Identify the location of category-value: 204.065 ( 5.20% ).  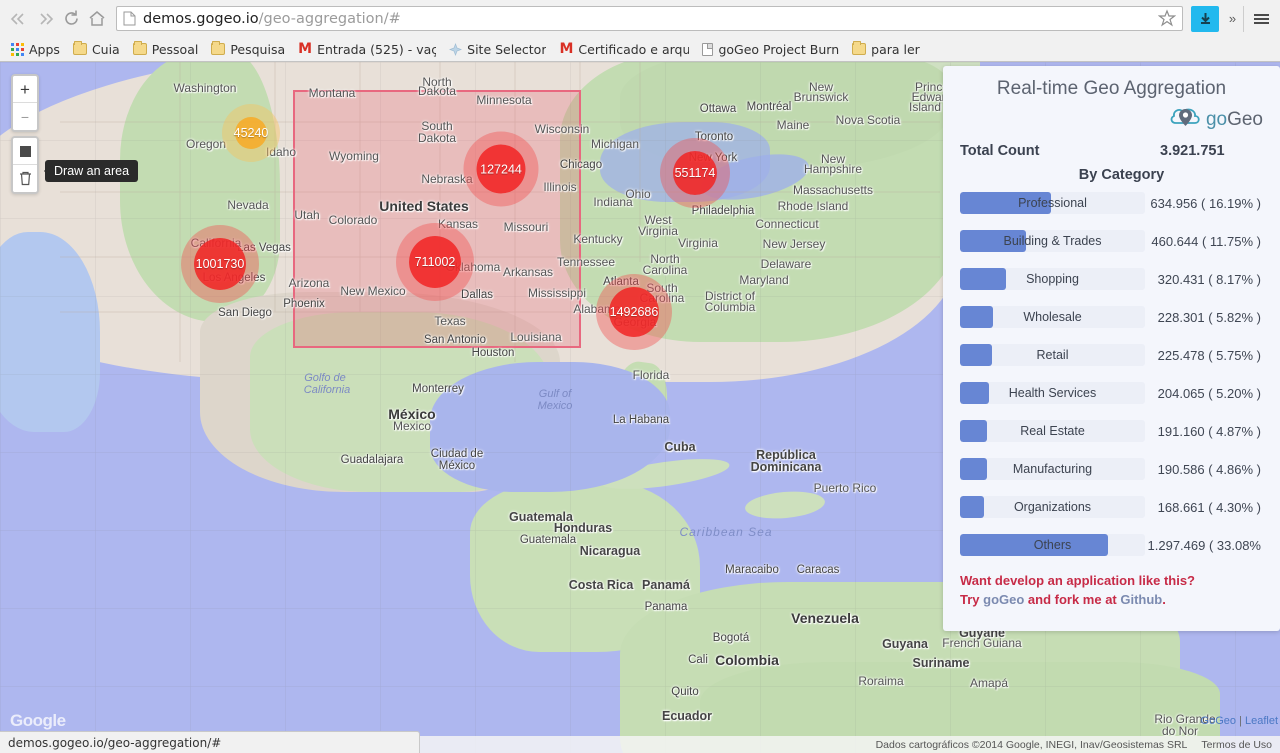
(1209, 393).